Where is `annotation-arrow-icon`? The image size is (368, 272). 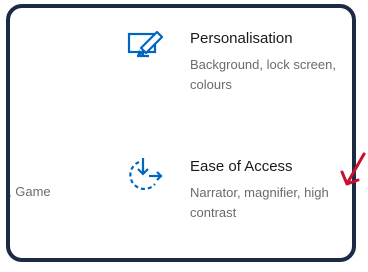
annotation-arrow-icon is located at coordinates (353, 169).